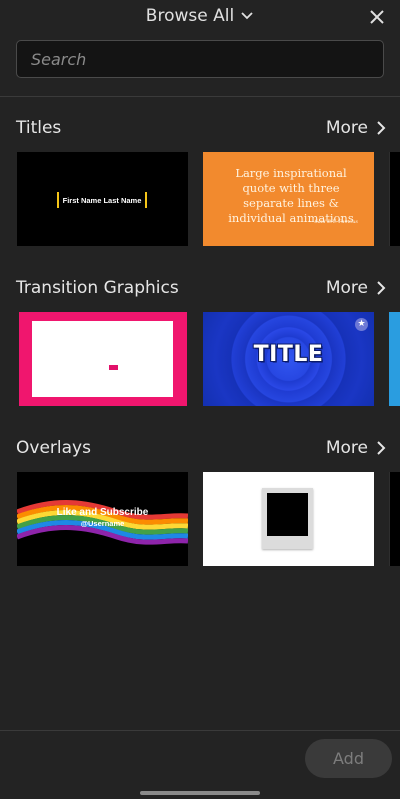  I want to click on polaroid-frame, so click(287, 518).